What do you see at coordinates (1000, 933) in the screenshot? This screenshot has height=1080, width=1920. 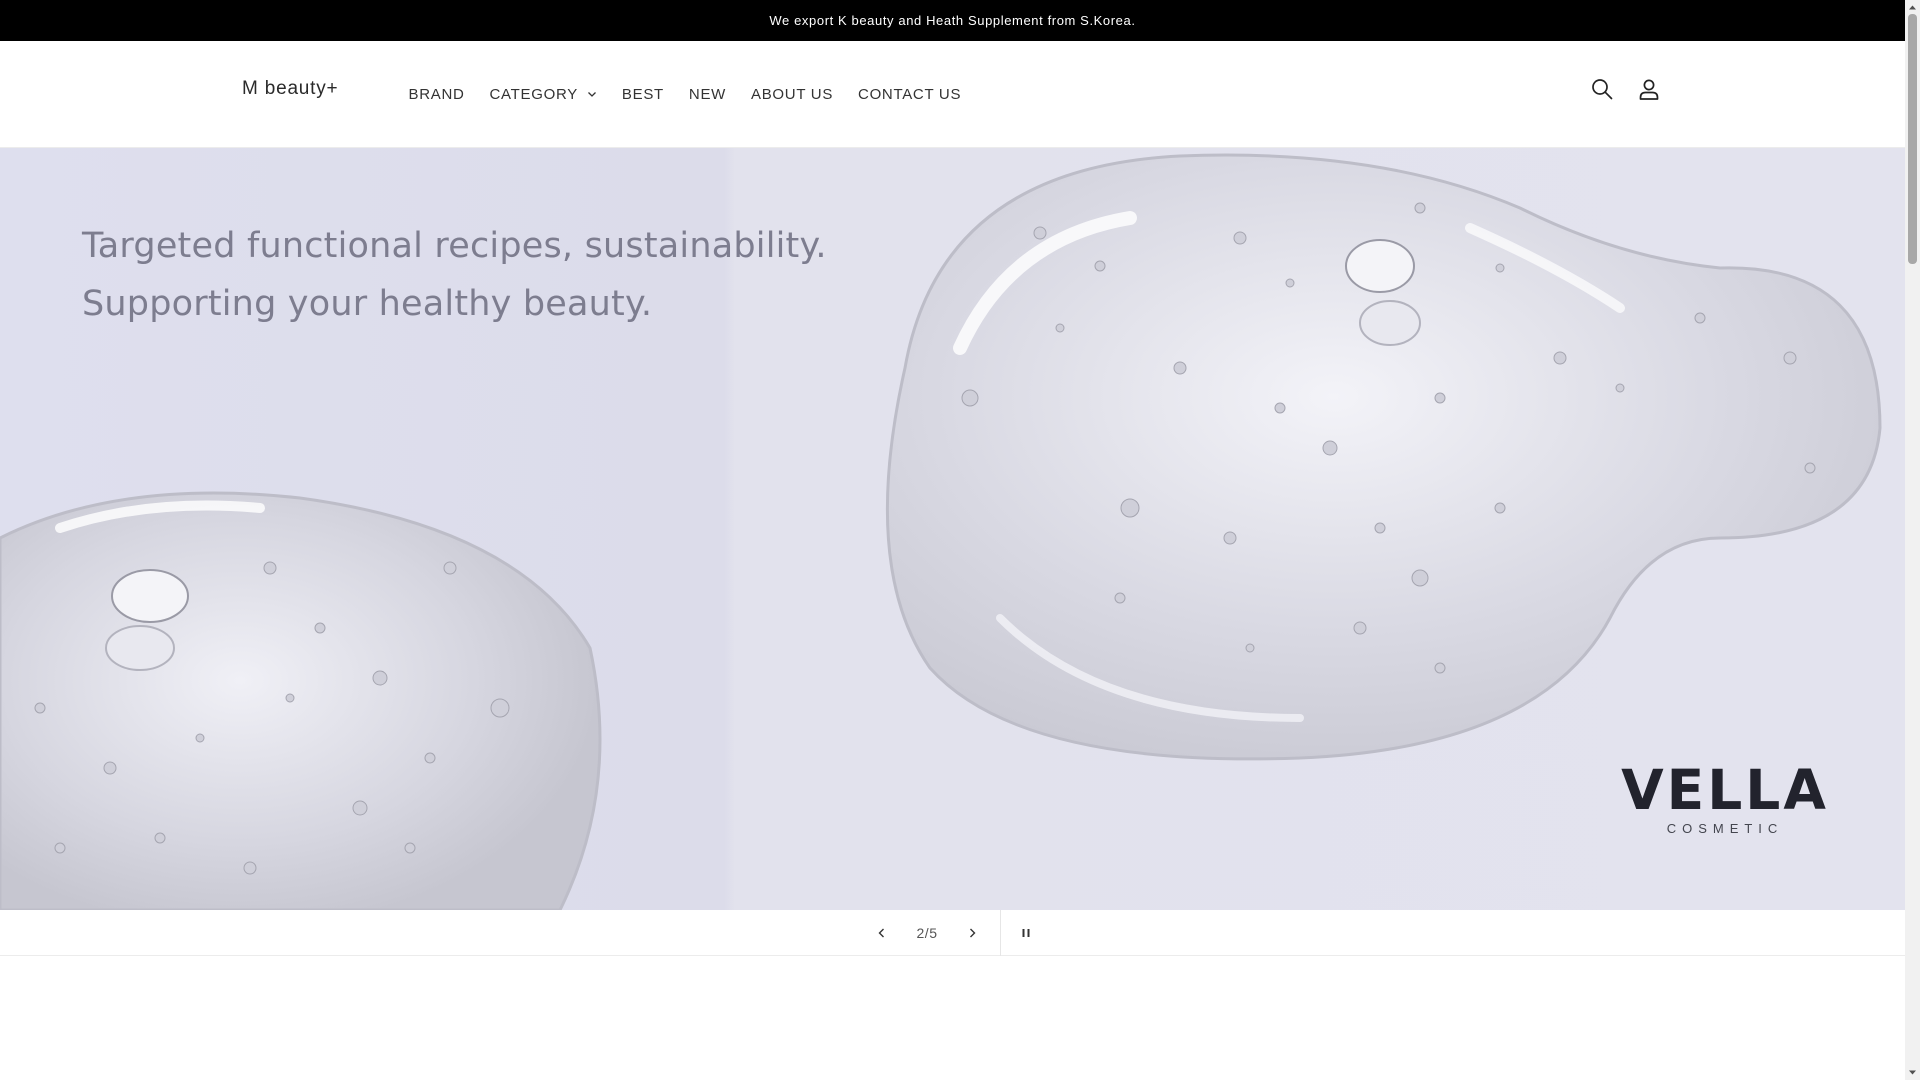 I see `control-divider` at bounding box center [1000, 933].